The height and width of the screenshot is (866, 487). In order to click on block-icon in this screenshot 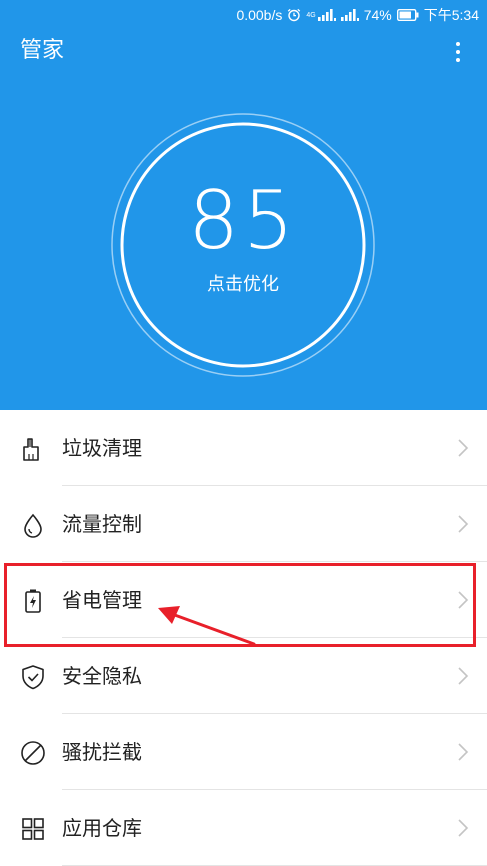, I will do `click(33, 753)`.